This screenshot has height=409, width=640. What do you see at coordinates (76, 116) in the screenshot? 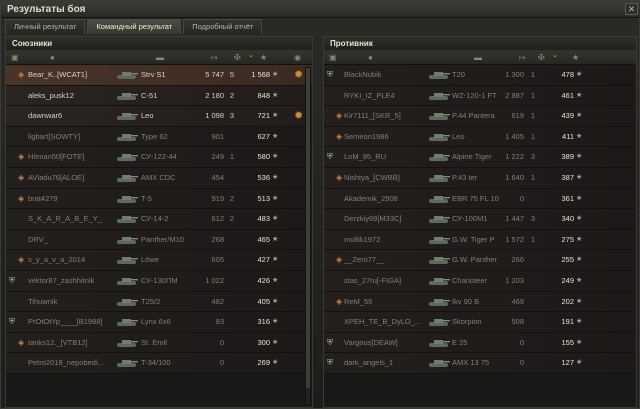
I see `player-name: dawnwar6` at bounding box center [76, 116].